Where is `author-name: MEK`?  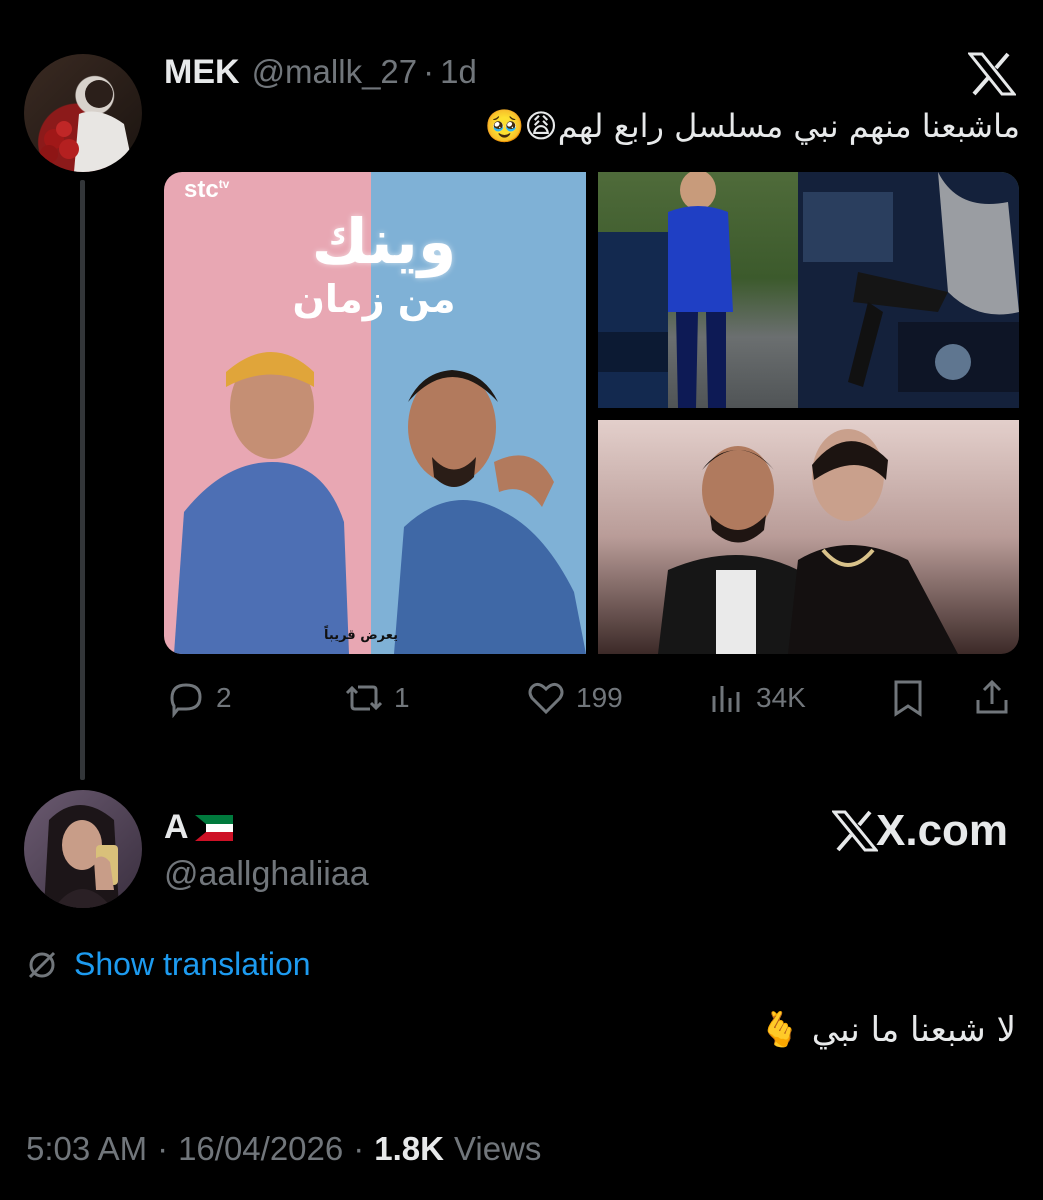 author-name: MEK is located at coordinates (202, 72).